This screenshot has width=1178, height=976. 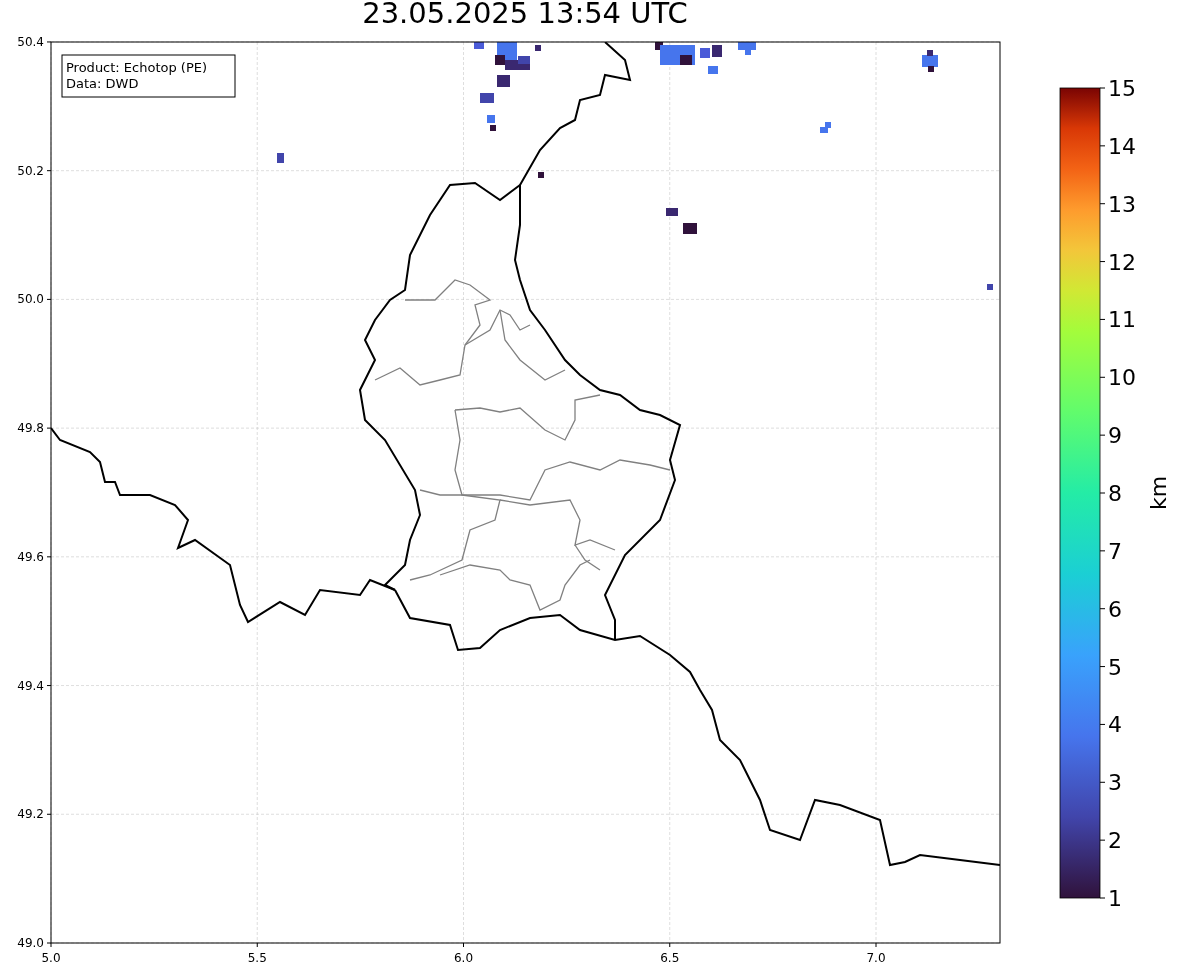 I want to click on x-tick-label: 6.0, so click(x=463, y=958).